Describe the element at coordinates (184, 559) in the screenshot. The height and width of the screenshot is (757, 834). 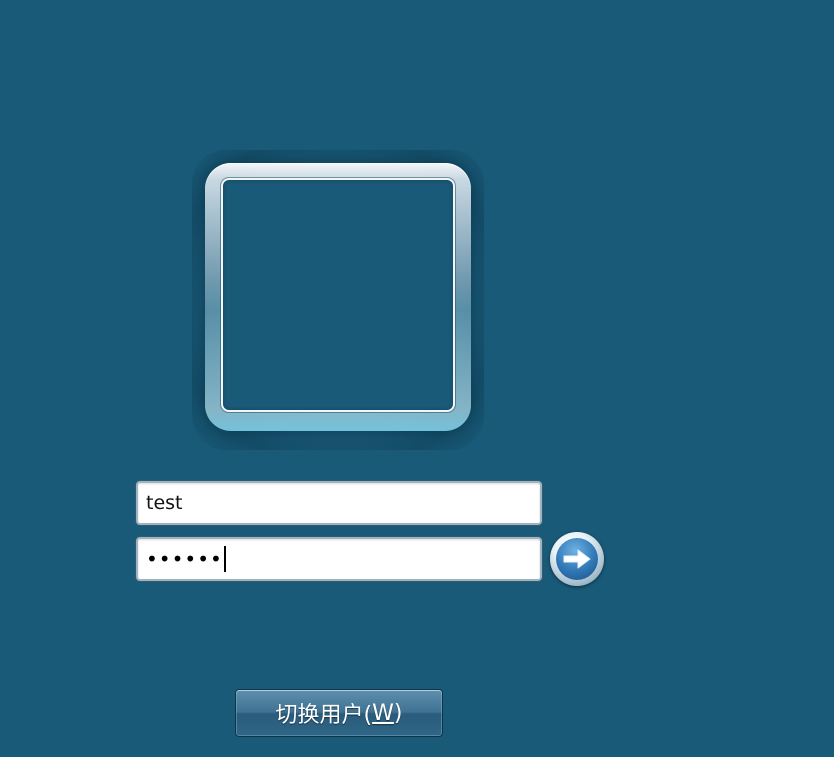
I see `password-value: ••••••` at that location.